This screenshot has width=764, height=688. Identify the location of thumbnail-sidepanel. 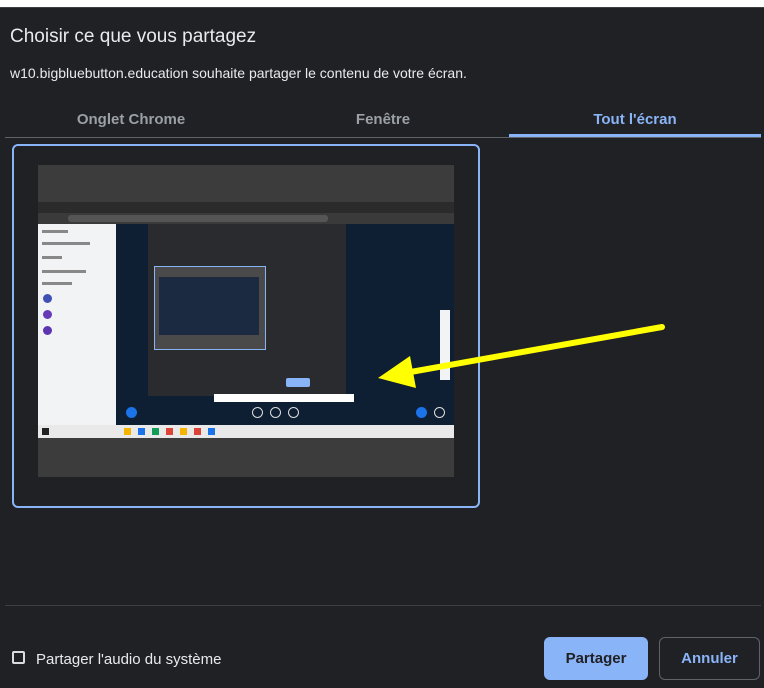
(77, 324).